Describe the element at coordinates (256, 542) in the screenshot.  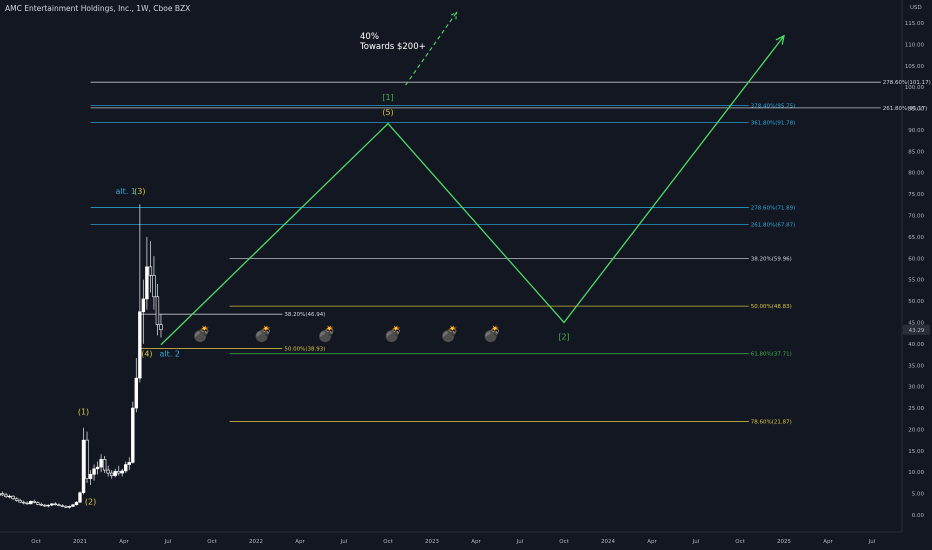
I see `x-tick-label: 2022` at that location.